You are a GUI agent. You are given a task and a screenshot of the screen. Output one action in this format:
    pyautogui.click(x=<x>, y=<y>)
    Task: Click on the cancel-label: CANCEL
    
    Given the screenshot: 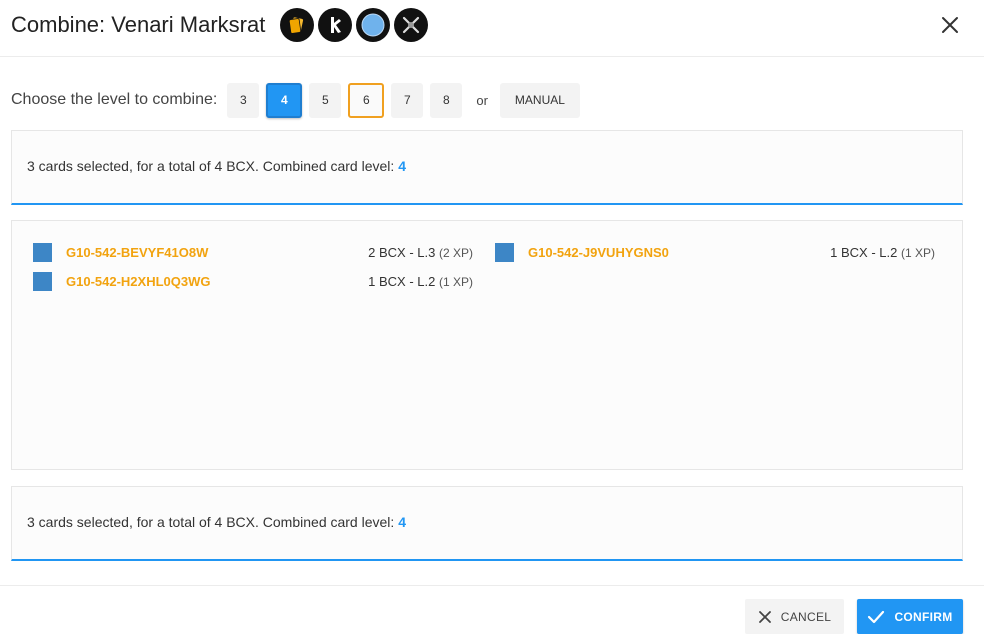 What is the action you would take?
    pyautogui.click(x=806, y=616)
    